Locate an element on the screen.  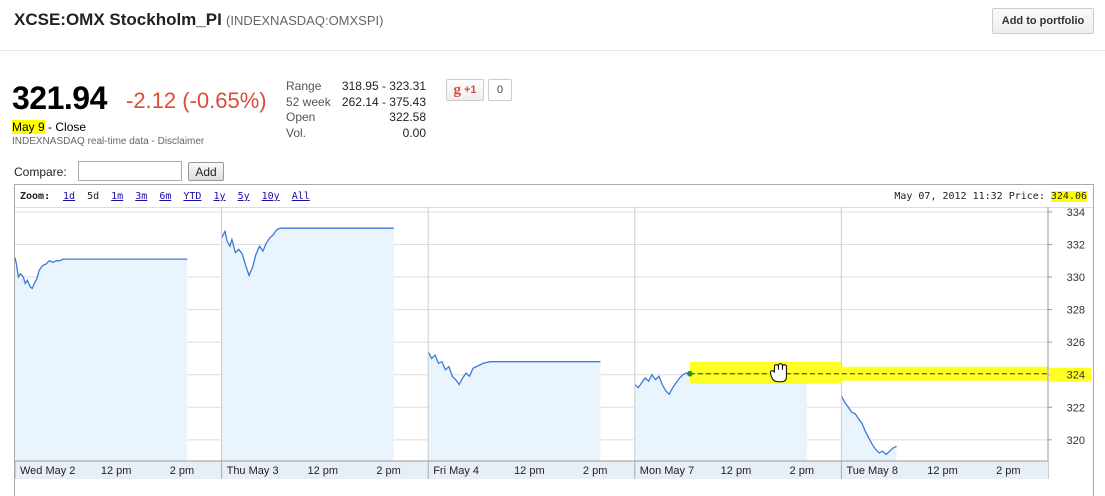
stat-label: Range is located at coordinates (304, 86).